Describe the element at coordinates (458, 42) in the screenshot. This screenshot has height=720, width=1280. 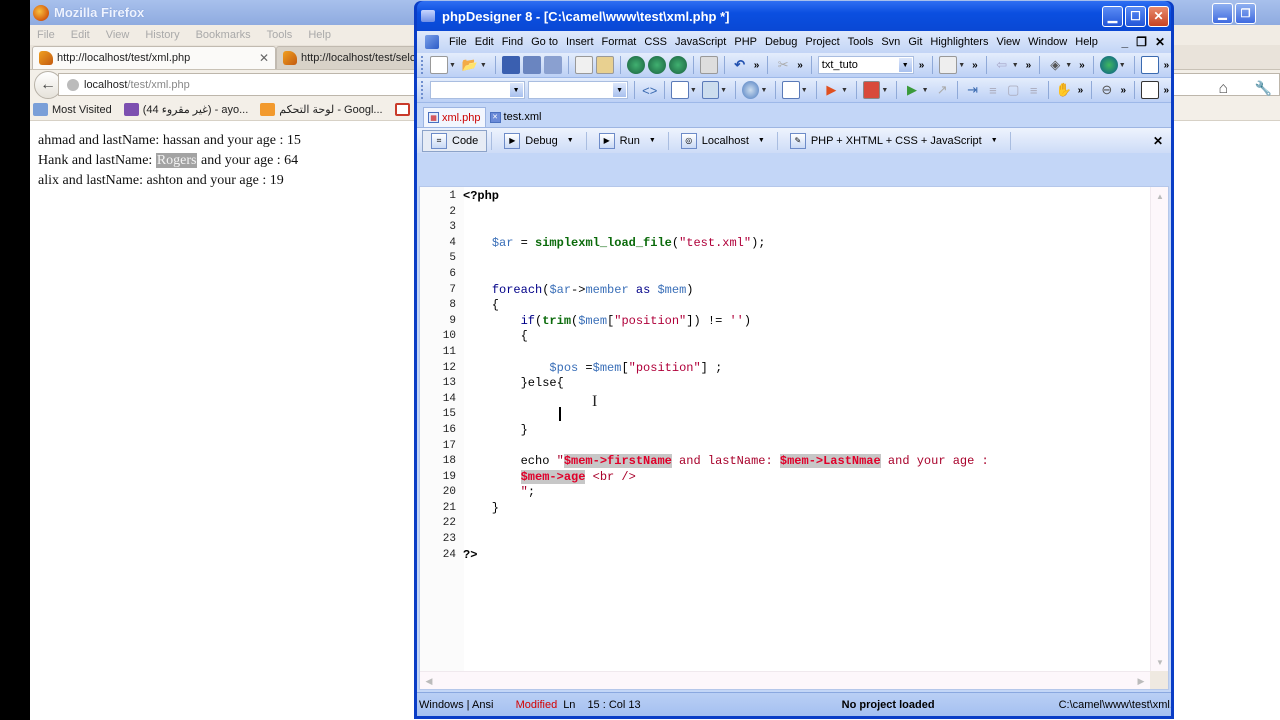
I see `menu-file: File` at that location.